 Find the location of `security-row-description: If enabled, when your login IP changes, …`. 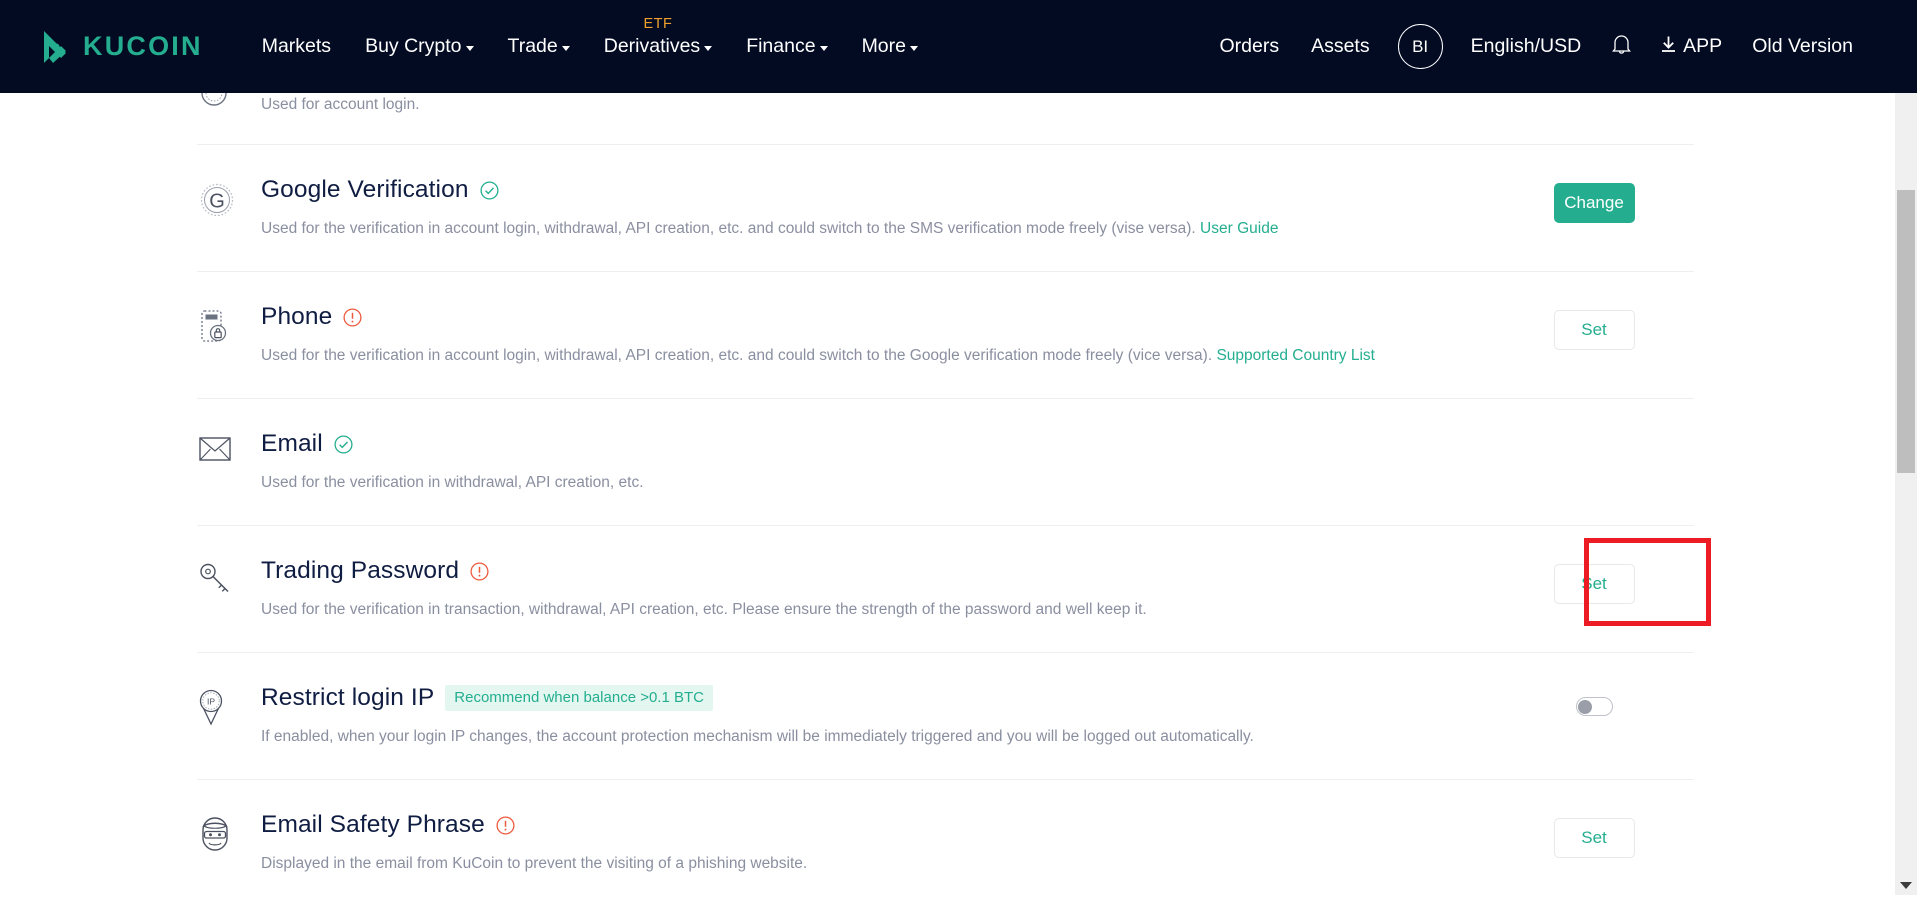

security-row-description: If enabled, when your login IP changes, … is located at coordinates (757, 737).